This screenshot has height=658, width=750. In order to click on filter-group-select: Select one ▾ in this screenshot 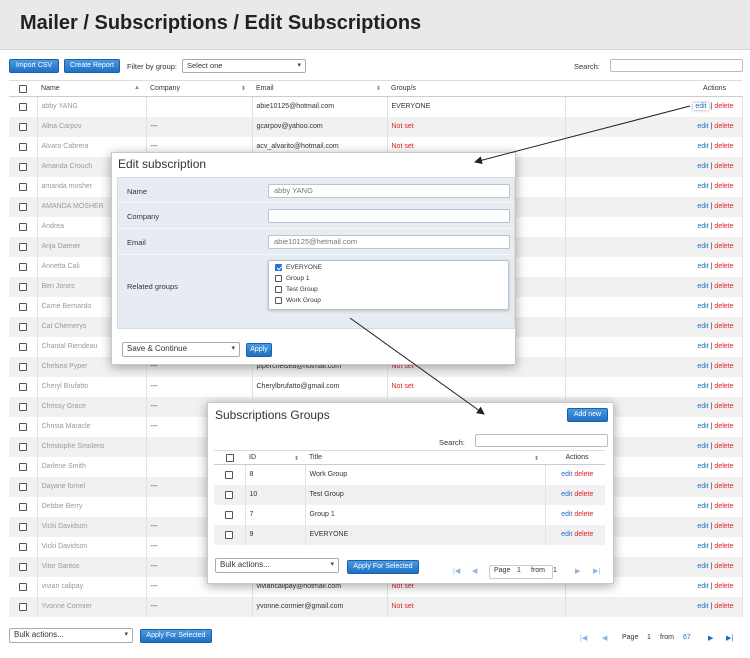, I will do `click(244, 66)`.